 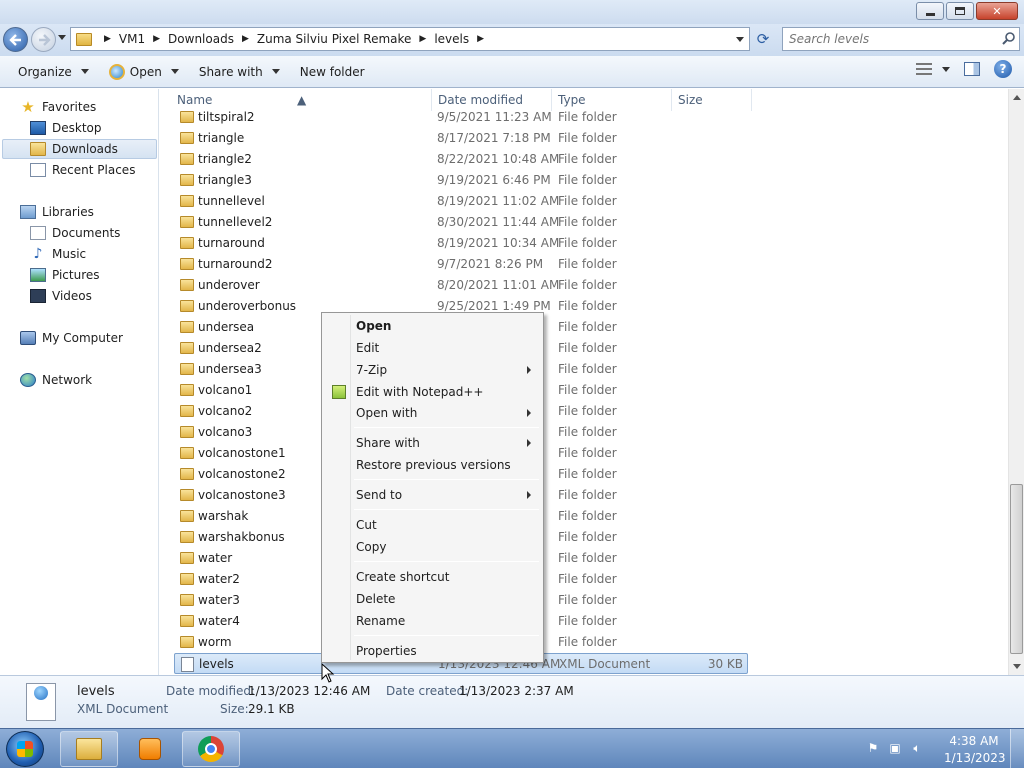 What do you see at coordinates (572, 100) in the screenshot?
I see `column-header-type: Type` at bounding box center [572, 100].